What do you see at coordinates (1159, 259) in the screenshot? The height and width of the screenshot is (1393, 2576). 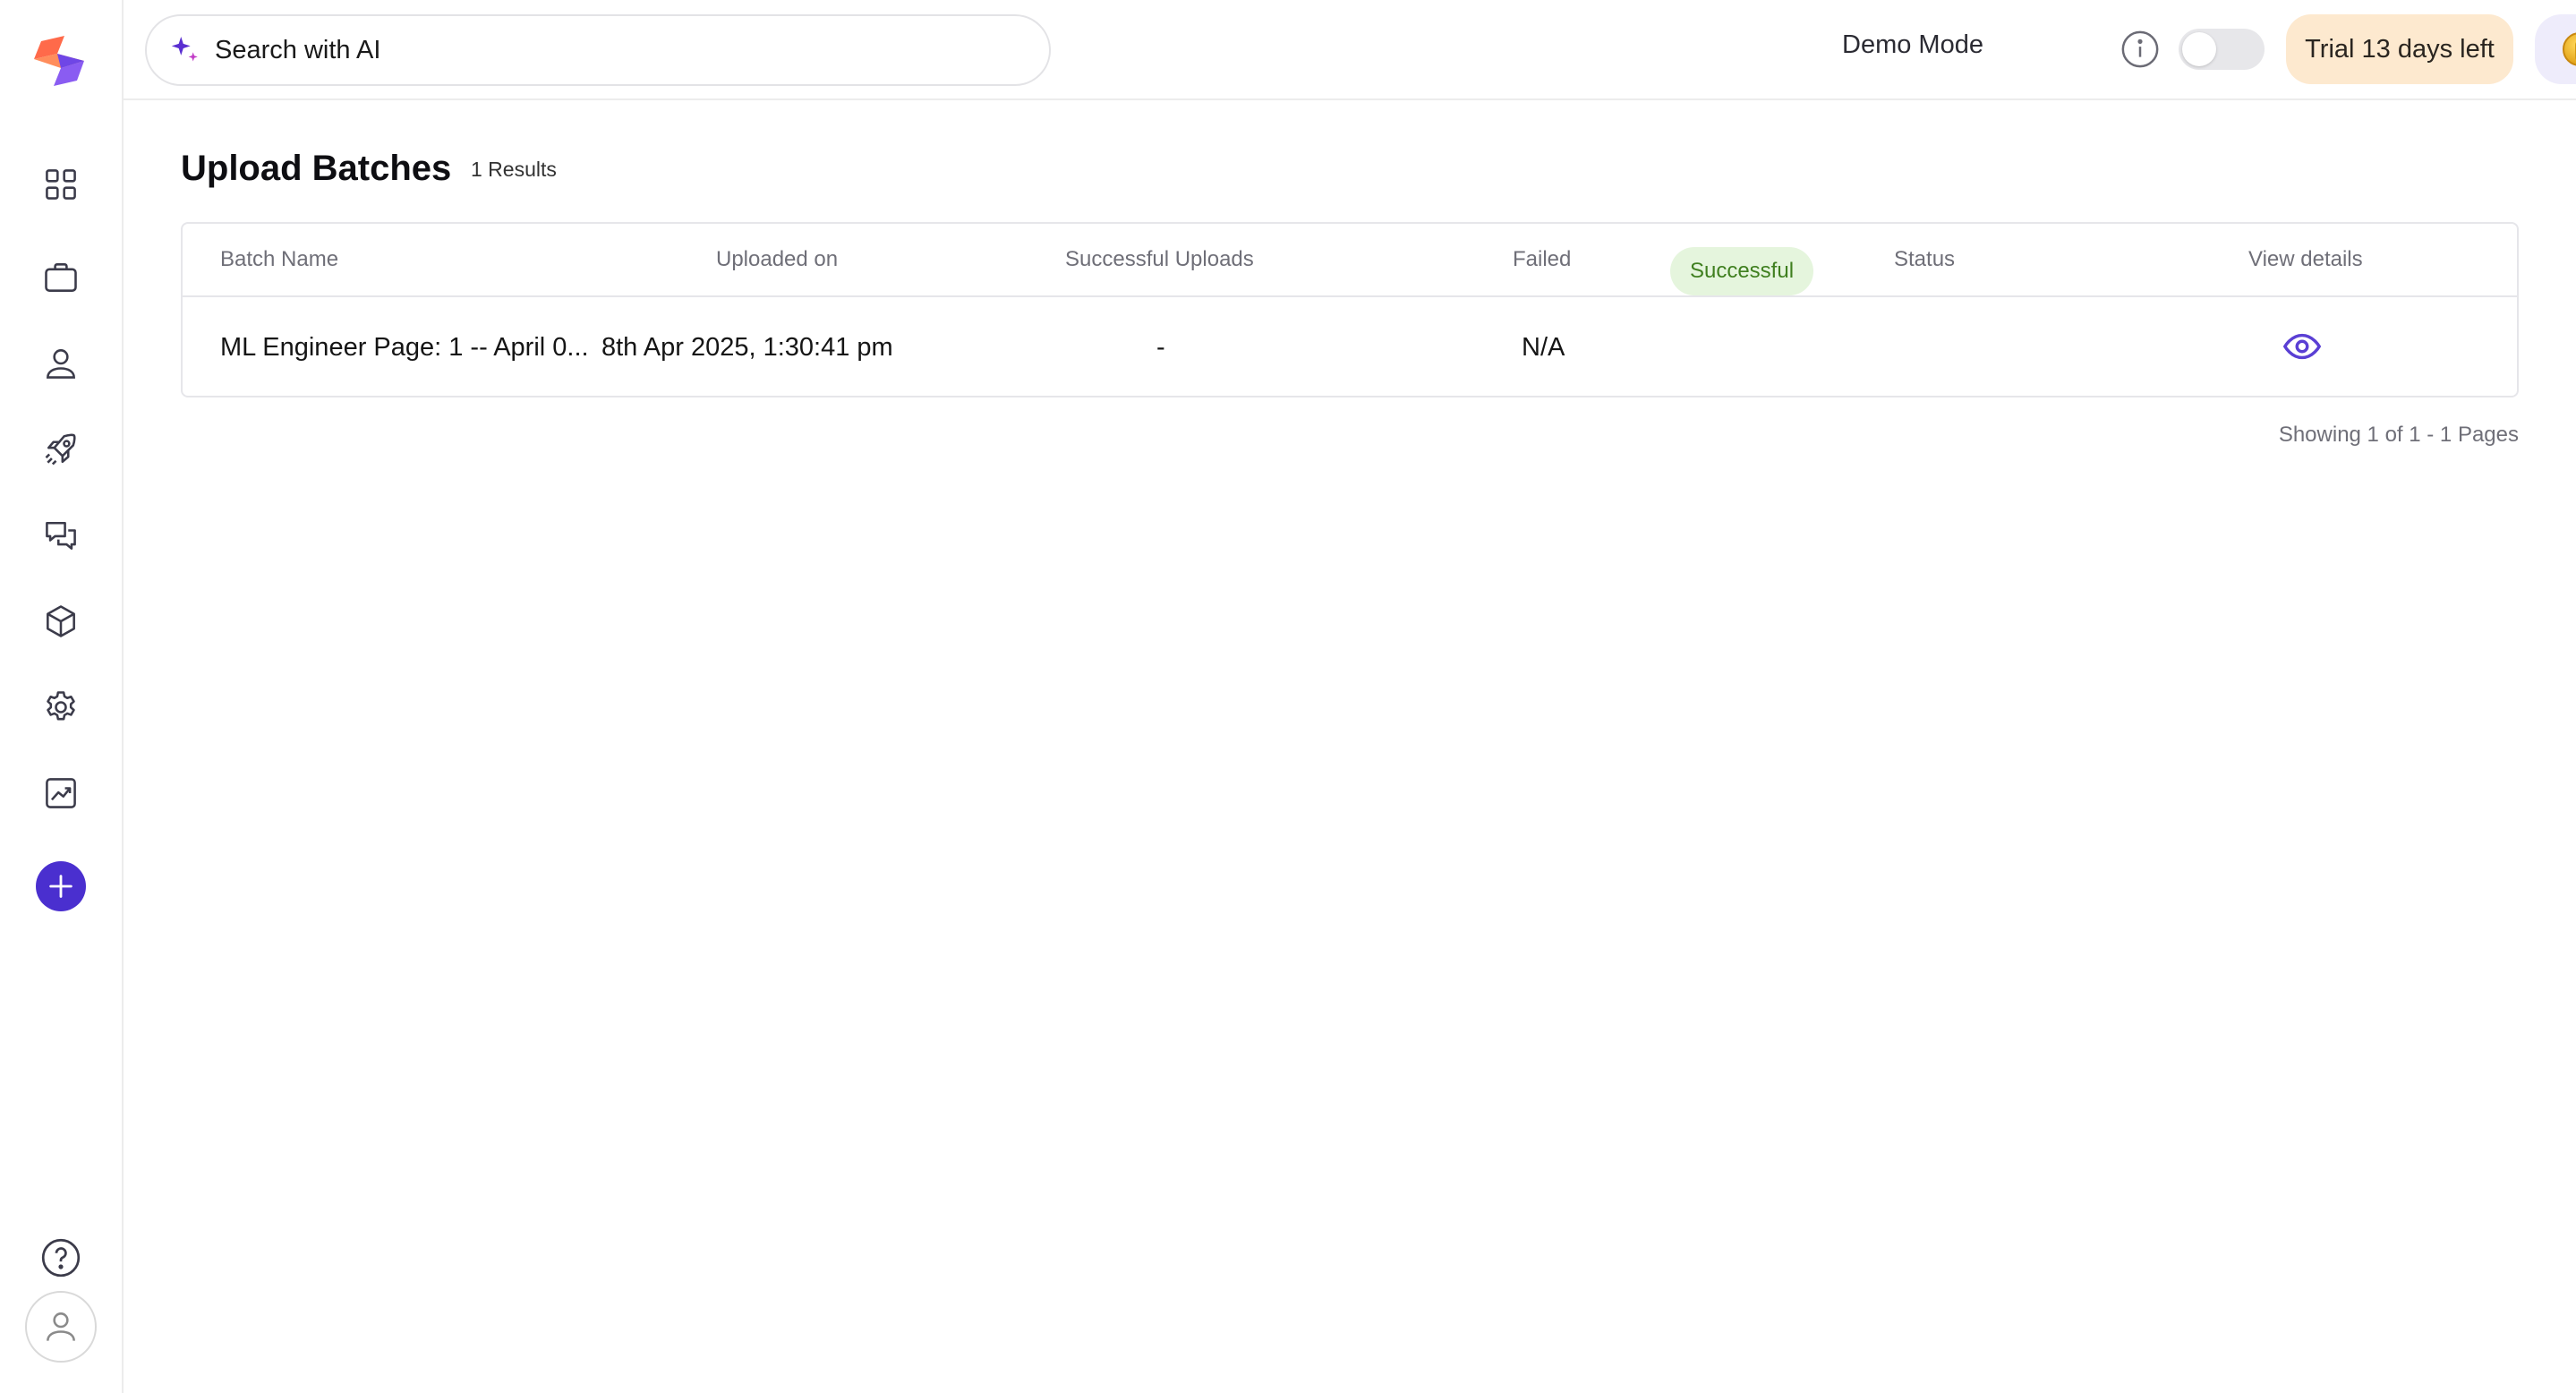 I see `column-header-successful-uploads: Successful Uploads` at bounding box center [1159, 259].